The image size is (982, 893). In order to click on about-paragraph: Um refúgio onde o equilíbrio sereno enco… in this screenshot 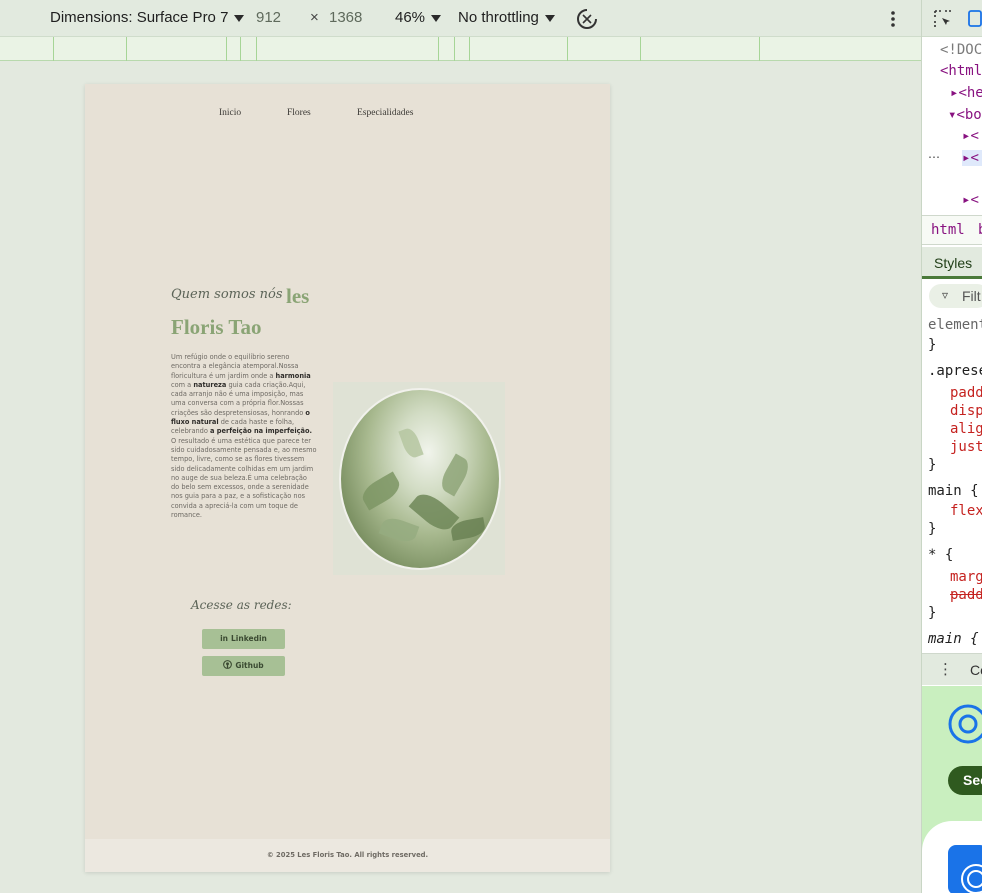, I will do `click(244, 436)`.